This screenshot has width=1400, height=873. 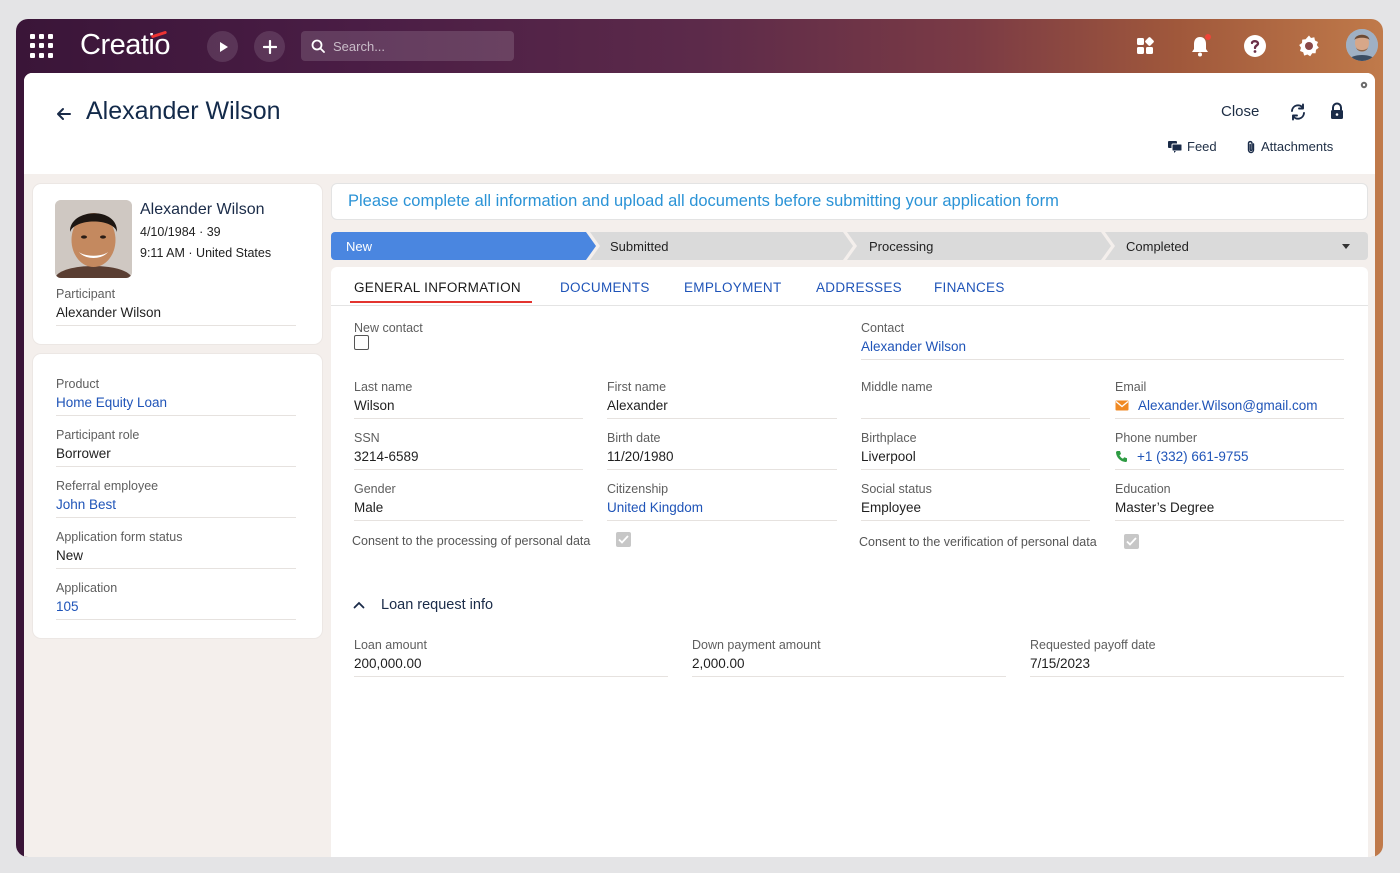 What do you see at coordinates (1240, 111) in the screenshot?
I see `close-button: Close` at bounding box center [1240, 111].